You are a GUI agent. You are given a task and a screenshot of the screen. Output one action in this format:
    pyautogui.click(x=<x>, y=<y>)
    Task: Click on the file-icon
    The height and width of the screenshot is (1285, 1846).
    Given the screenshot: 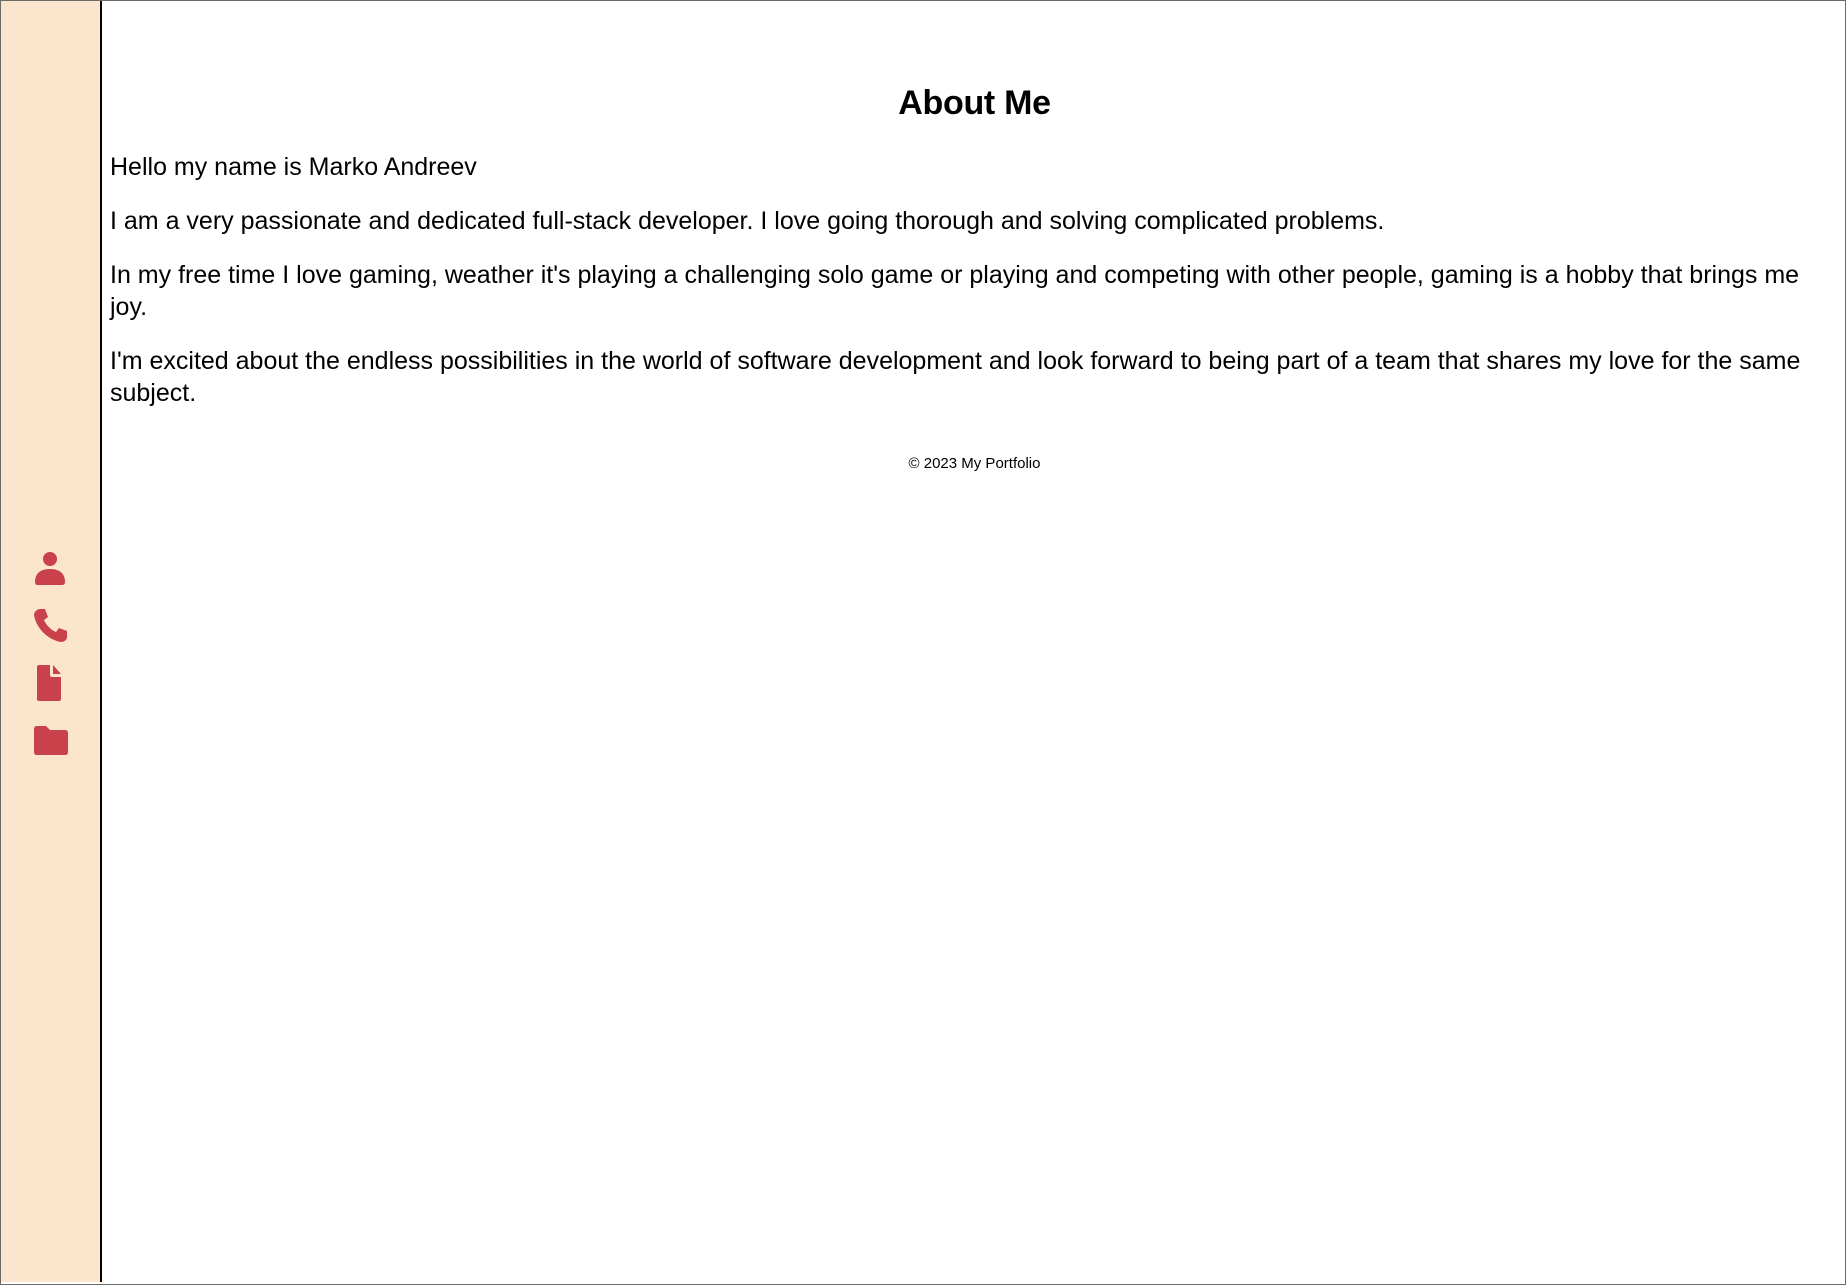 What is the action you would take?
    pyautogui.click(x=51, y=683)
    